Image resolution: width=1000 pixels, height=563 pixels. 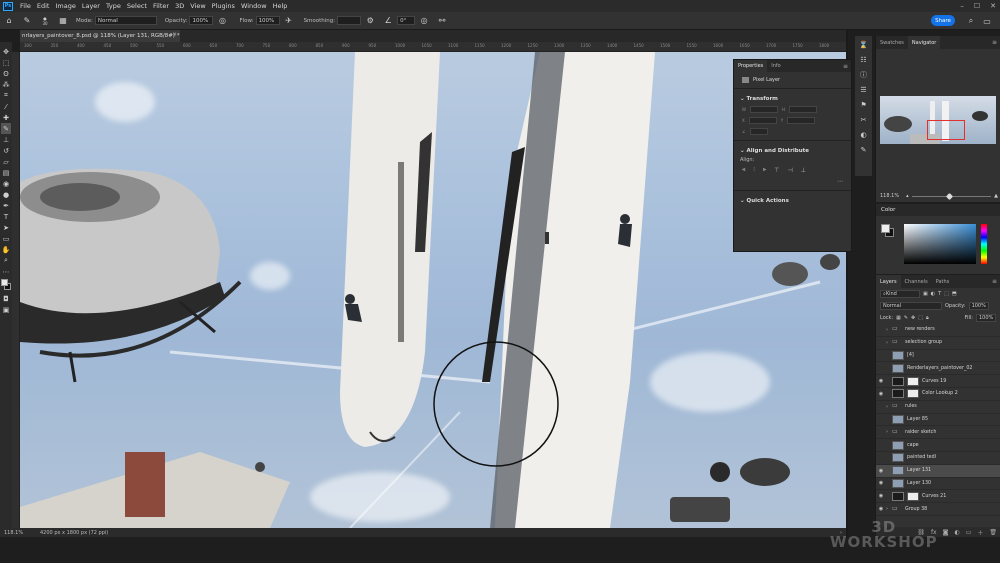 What do you see at coordinates (938, 497) in the screenshot?
I see `layer-row: ◉ Curves 21` at bounding box center [938, 497].